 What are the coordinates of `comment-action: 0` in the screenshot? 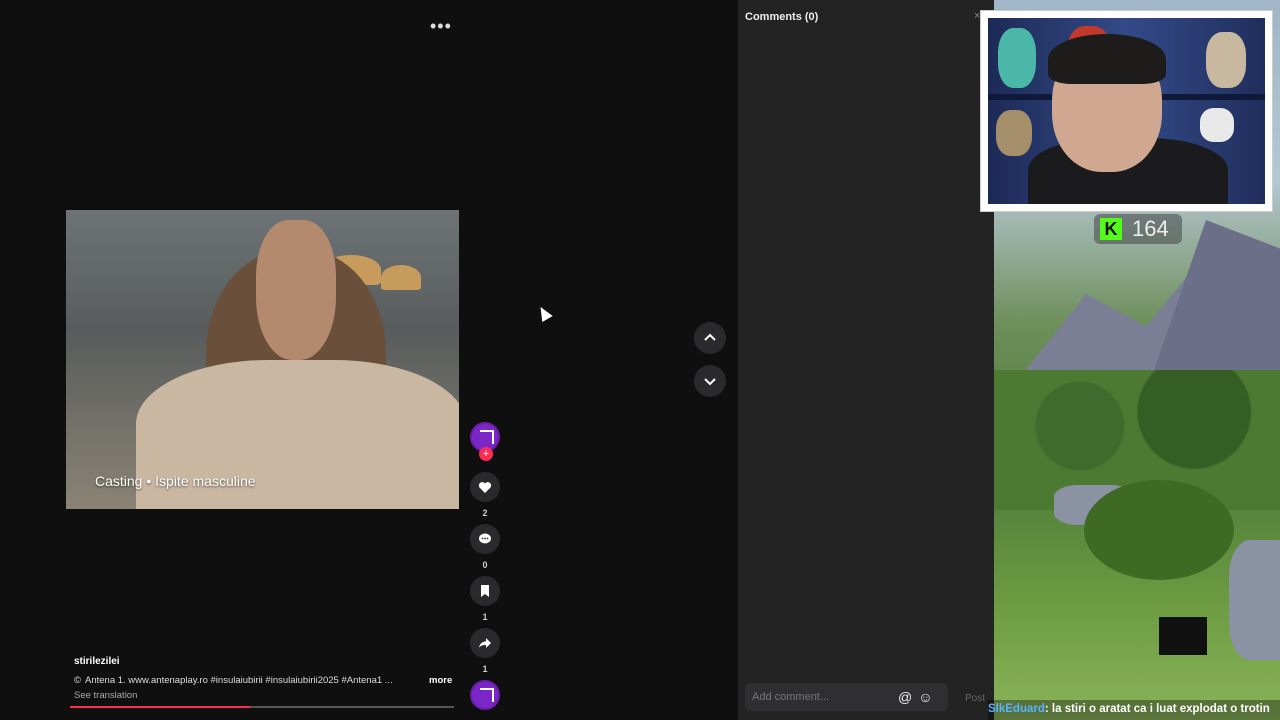 It's located at (486, 547).